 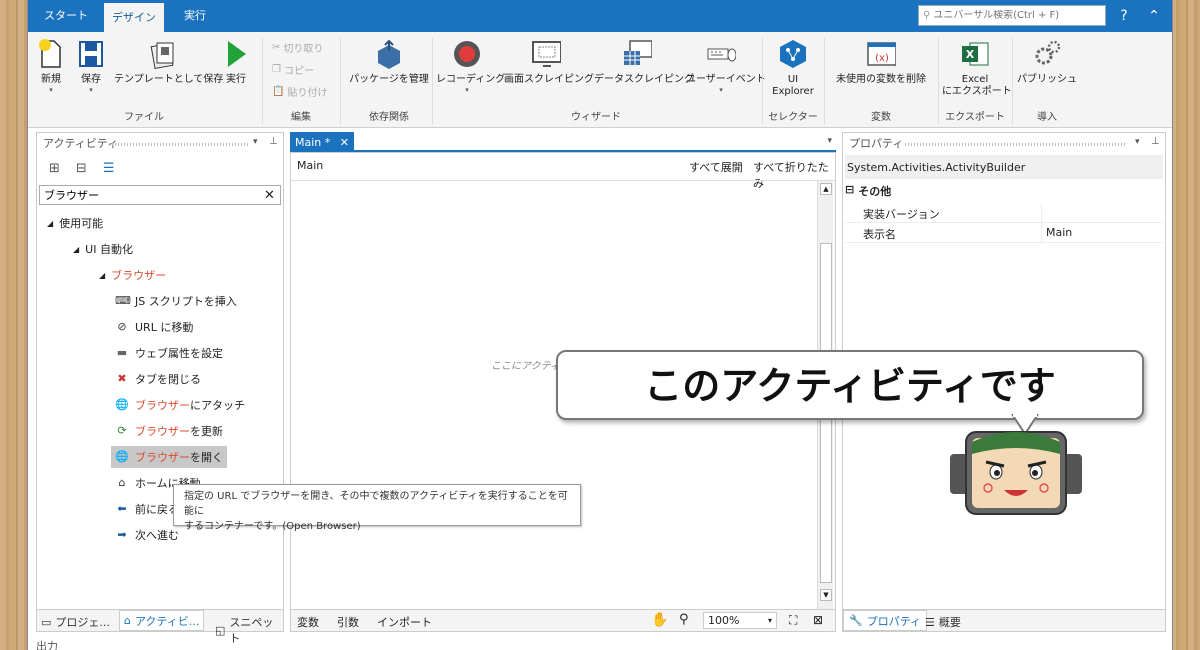 I want to click on user-events-button: ユーザーイベント ▾, so click(x=726, y=66).